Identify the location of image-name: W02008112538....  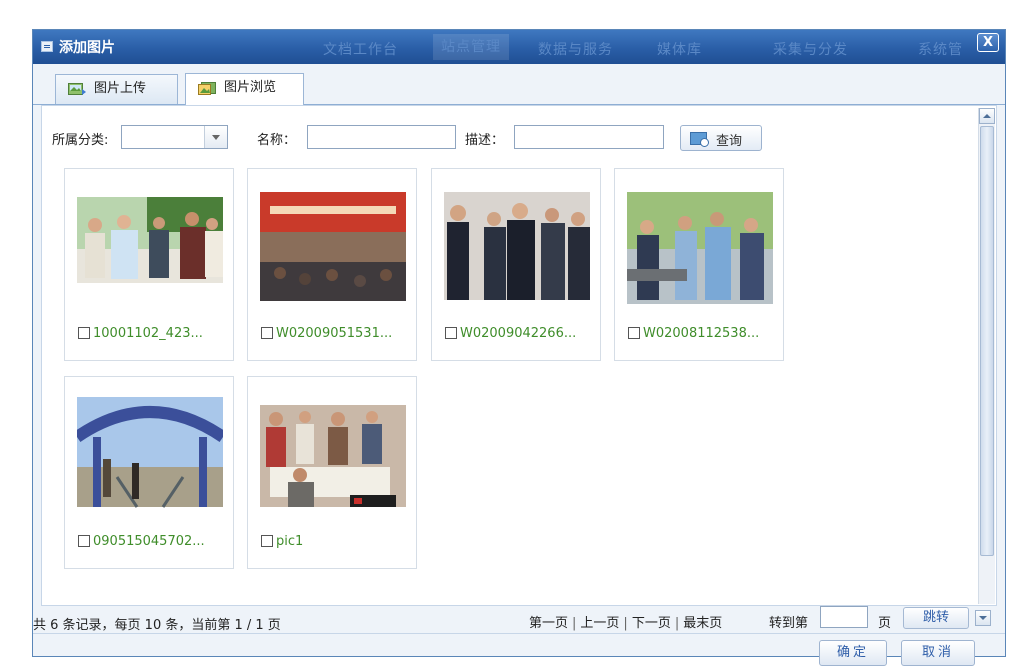
(701, 333).